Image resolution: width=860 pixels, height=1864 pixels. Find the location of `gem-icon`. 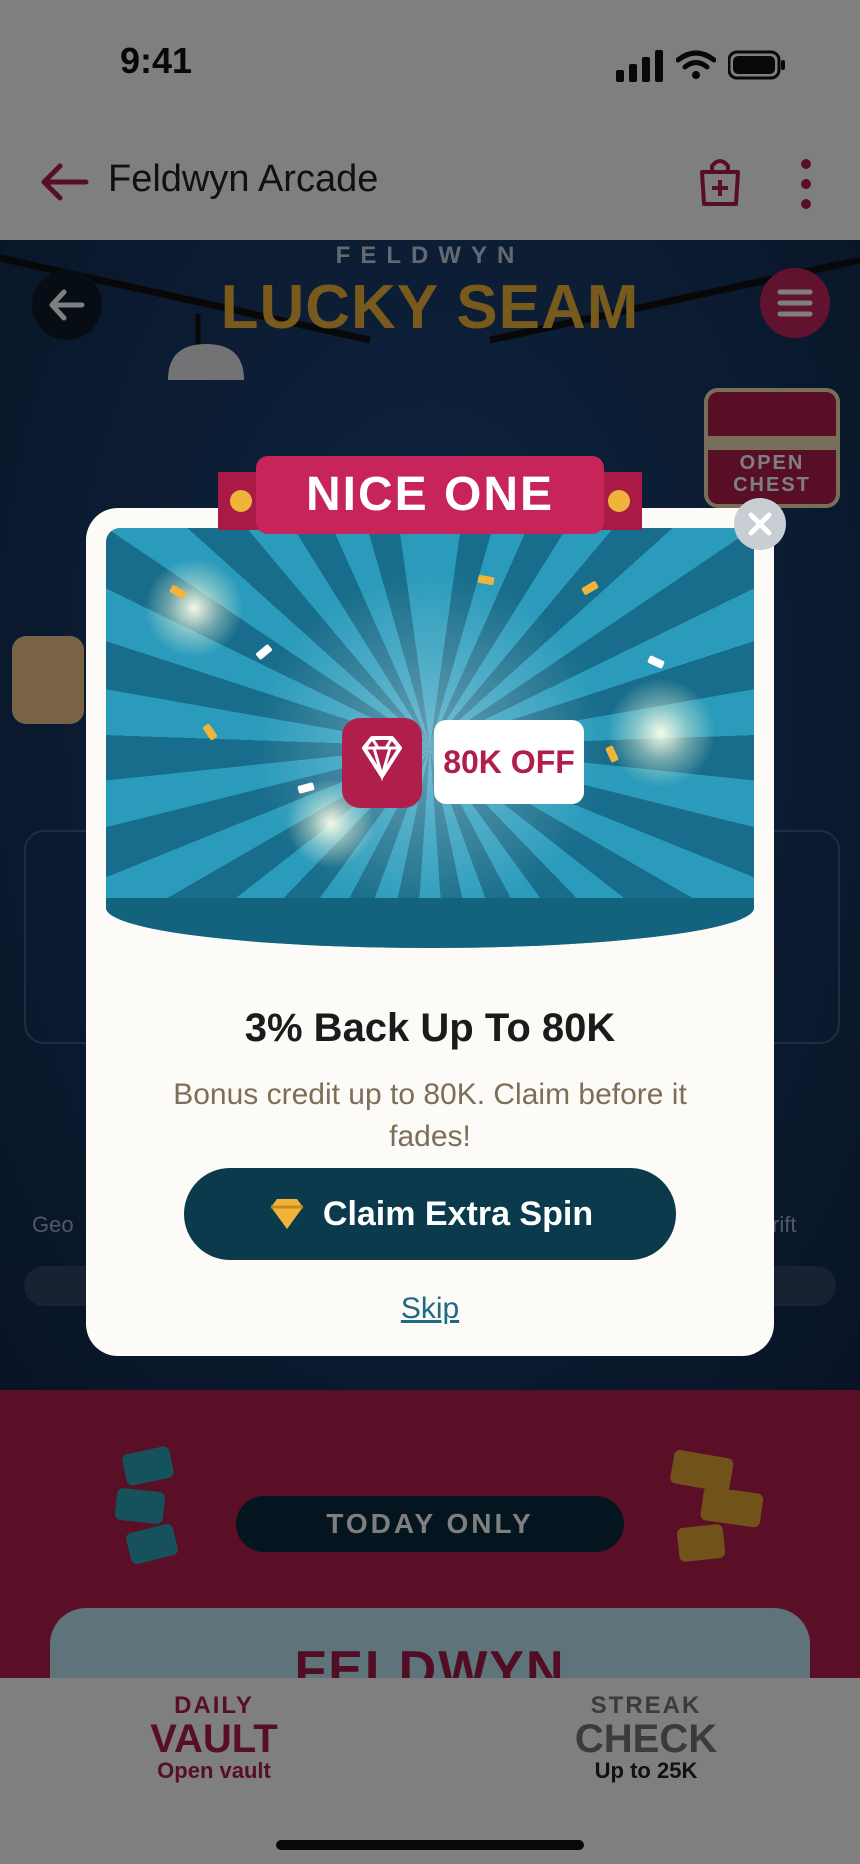

gem-icon is located at coordinates (286, 1214).